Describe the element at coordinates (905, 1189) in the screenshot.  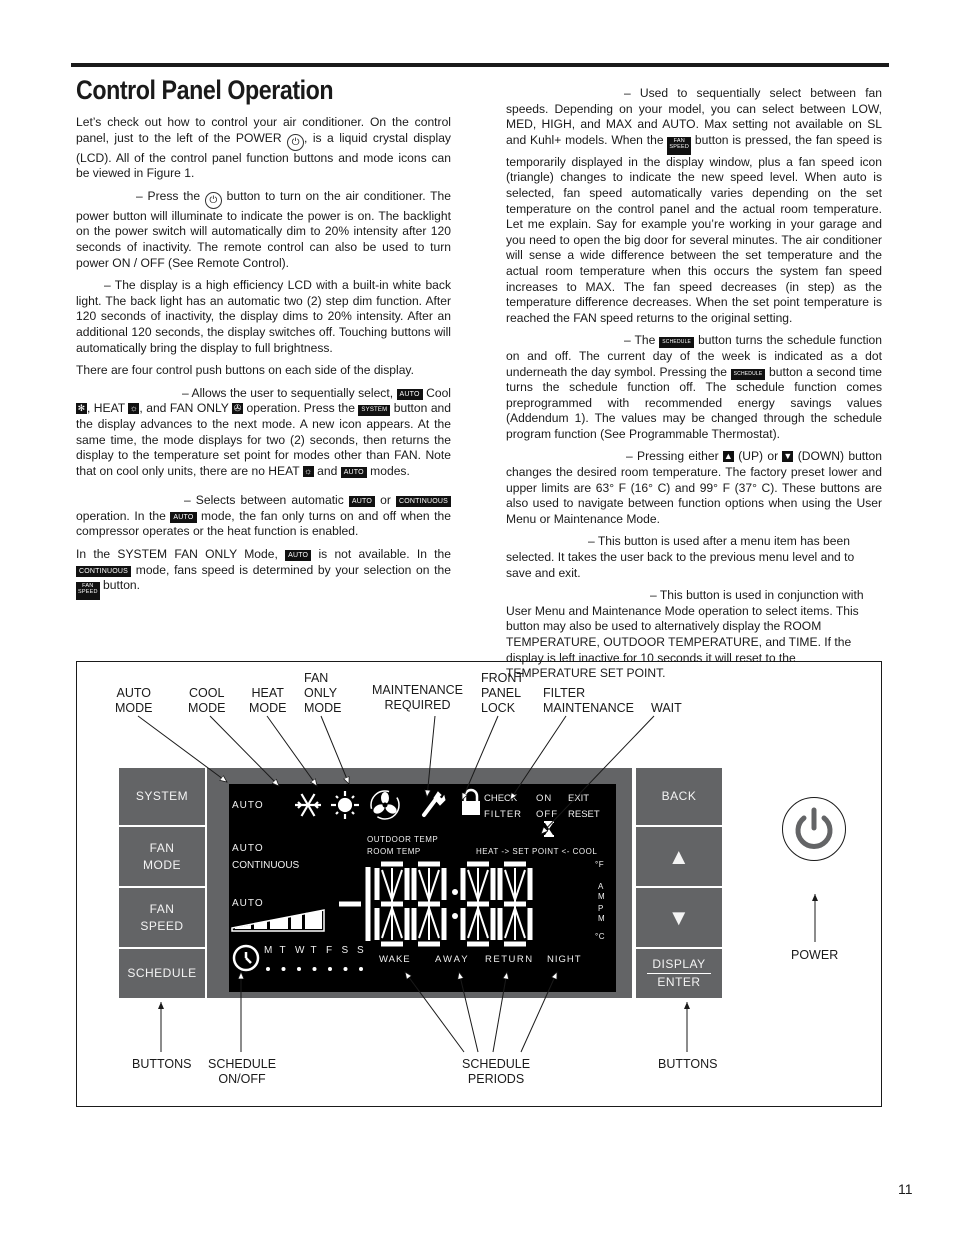
I see `page-number: 11` at that location.